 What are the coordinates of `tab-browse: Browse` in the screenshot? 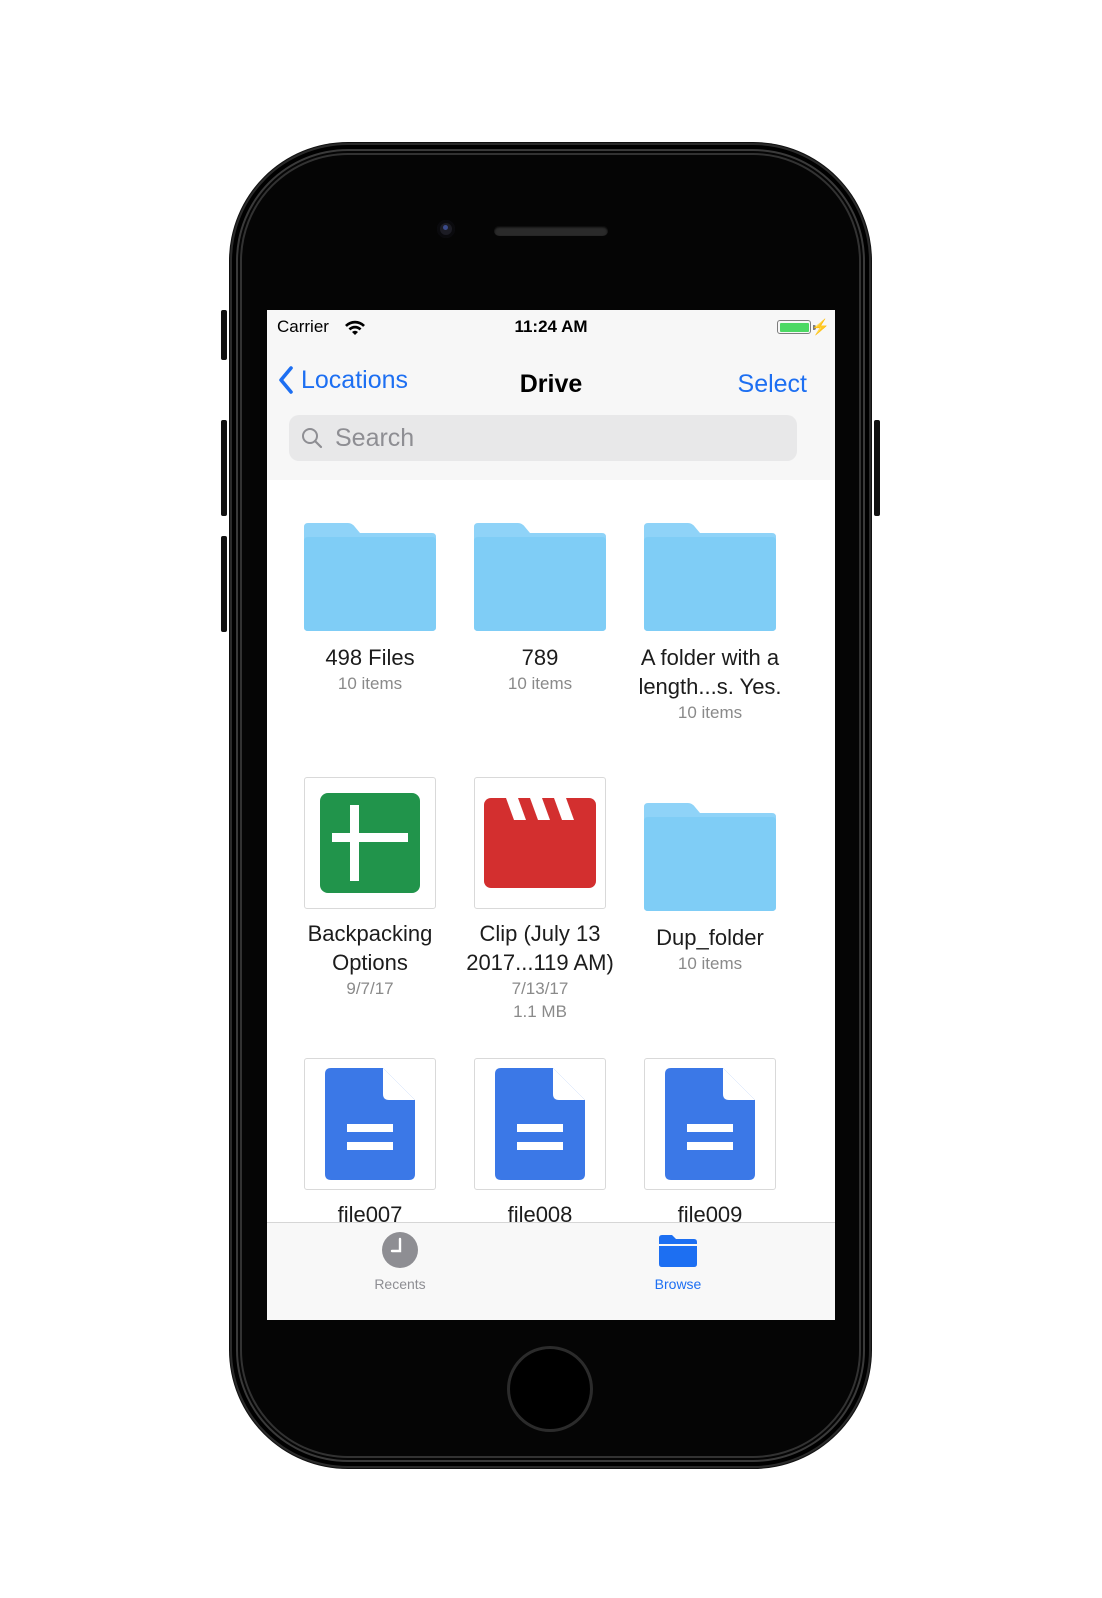 It's located at (678, 1261).